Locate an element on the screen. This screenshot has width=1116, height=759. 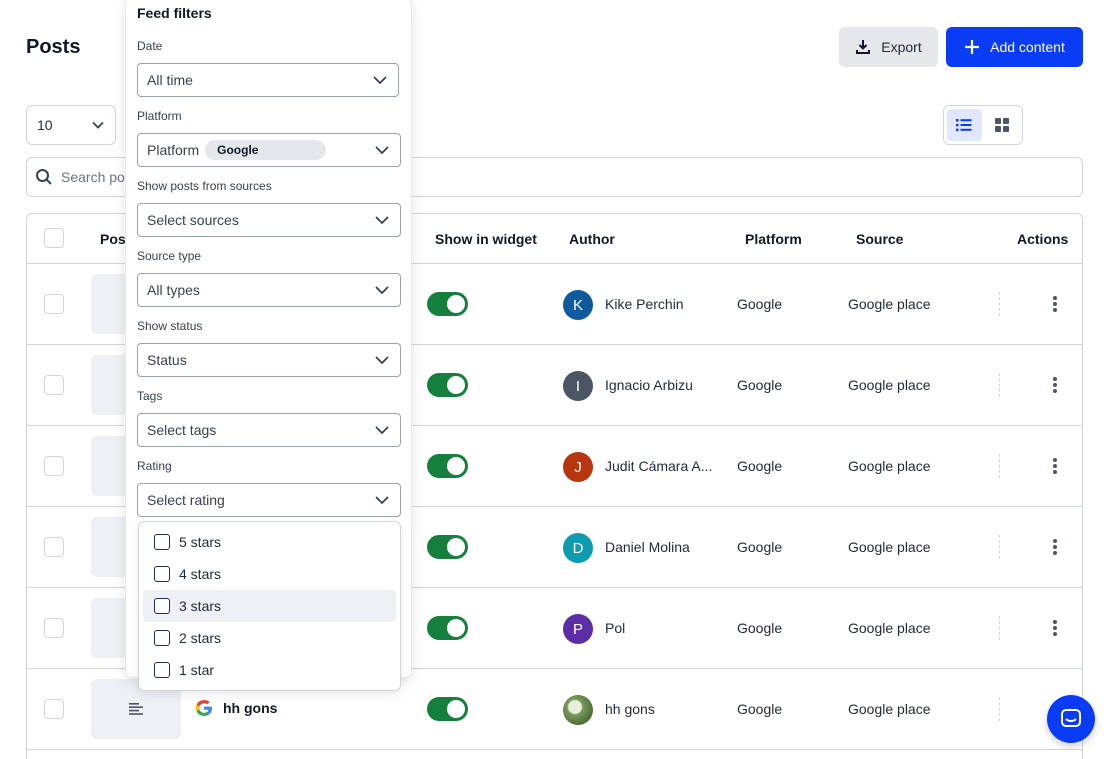
source-type-filter-select: All types is located at coordinates (269, 290).